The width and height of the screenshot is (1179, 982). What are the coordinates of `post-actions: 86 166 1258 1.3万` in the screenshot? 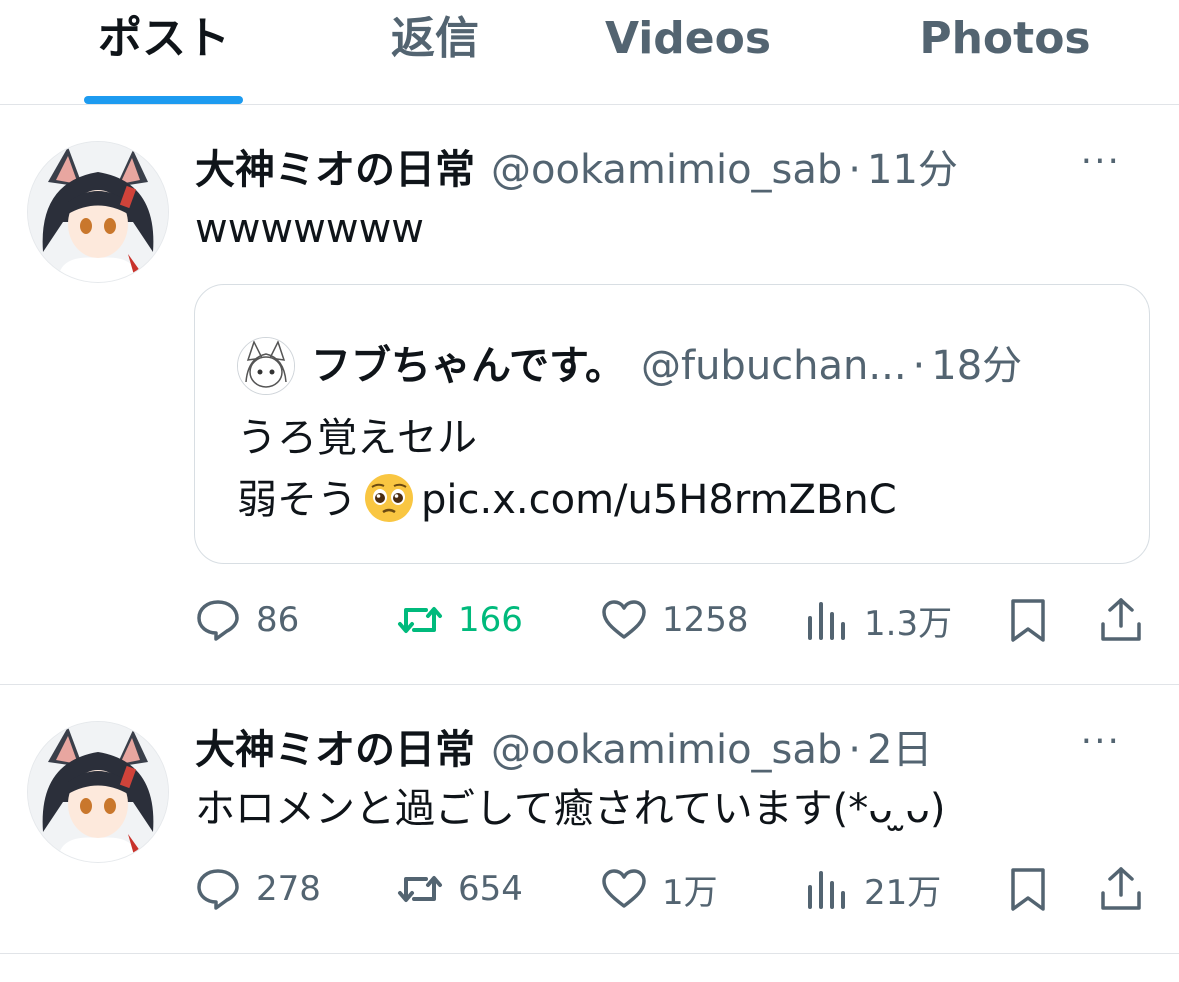 It's located at (589, 620).